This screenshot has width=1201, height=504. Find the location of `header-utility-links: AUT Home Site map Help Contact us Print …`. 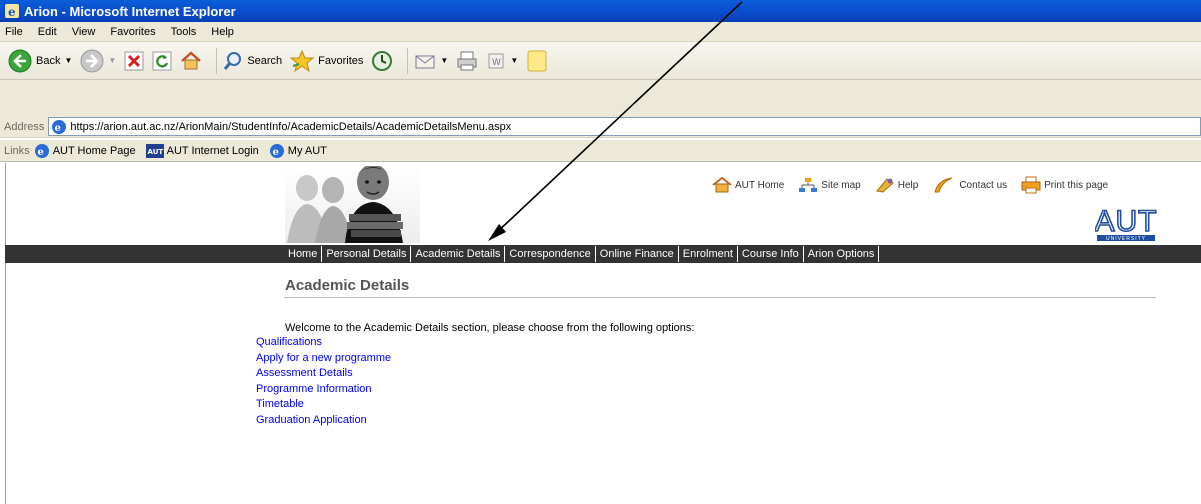

header-utility-links: AUT Home Site map Help Contact us Print … is located at coordinates (917, 185).